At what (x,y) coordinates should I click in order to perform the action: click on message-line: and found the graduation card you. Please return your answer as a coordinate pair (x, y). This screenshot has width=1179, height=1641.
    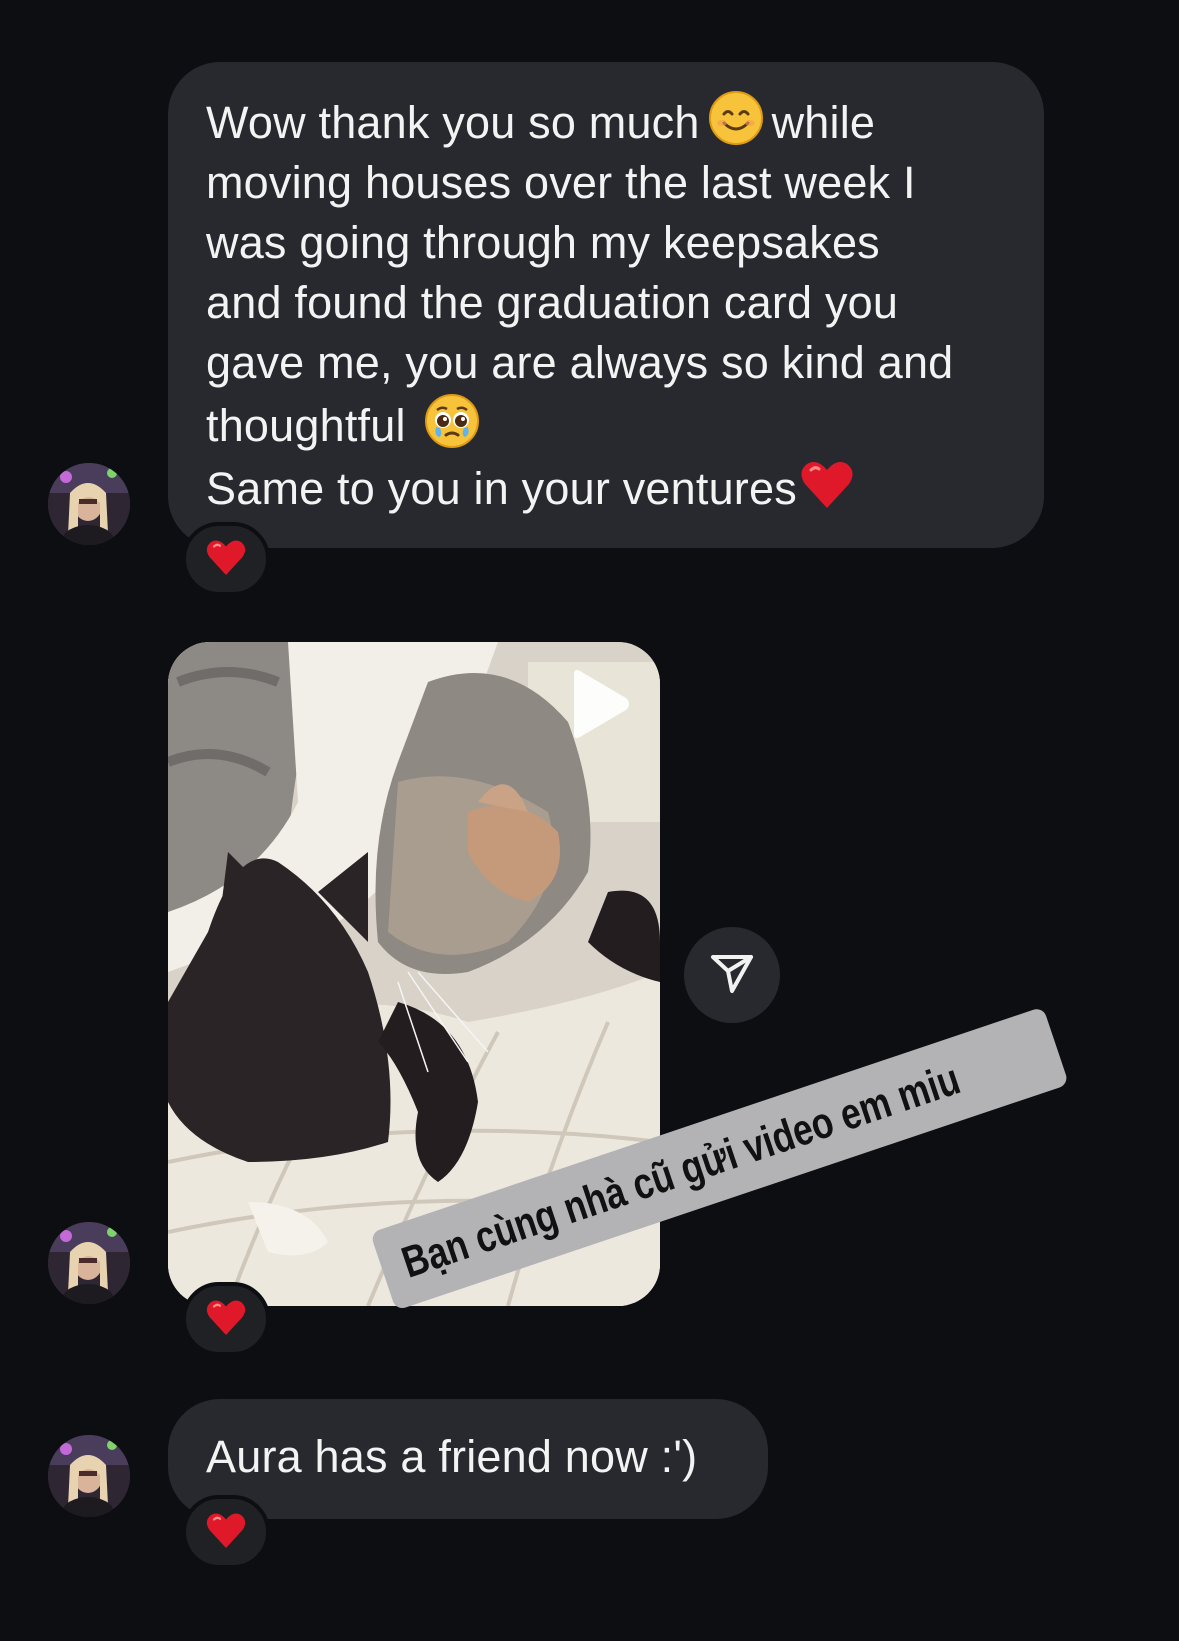
    Looking at the image, I should click on (552, 302).